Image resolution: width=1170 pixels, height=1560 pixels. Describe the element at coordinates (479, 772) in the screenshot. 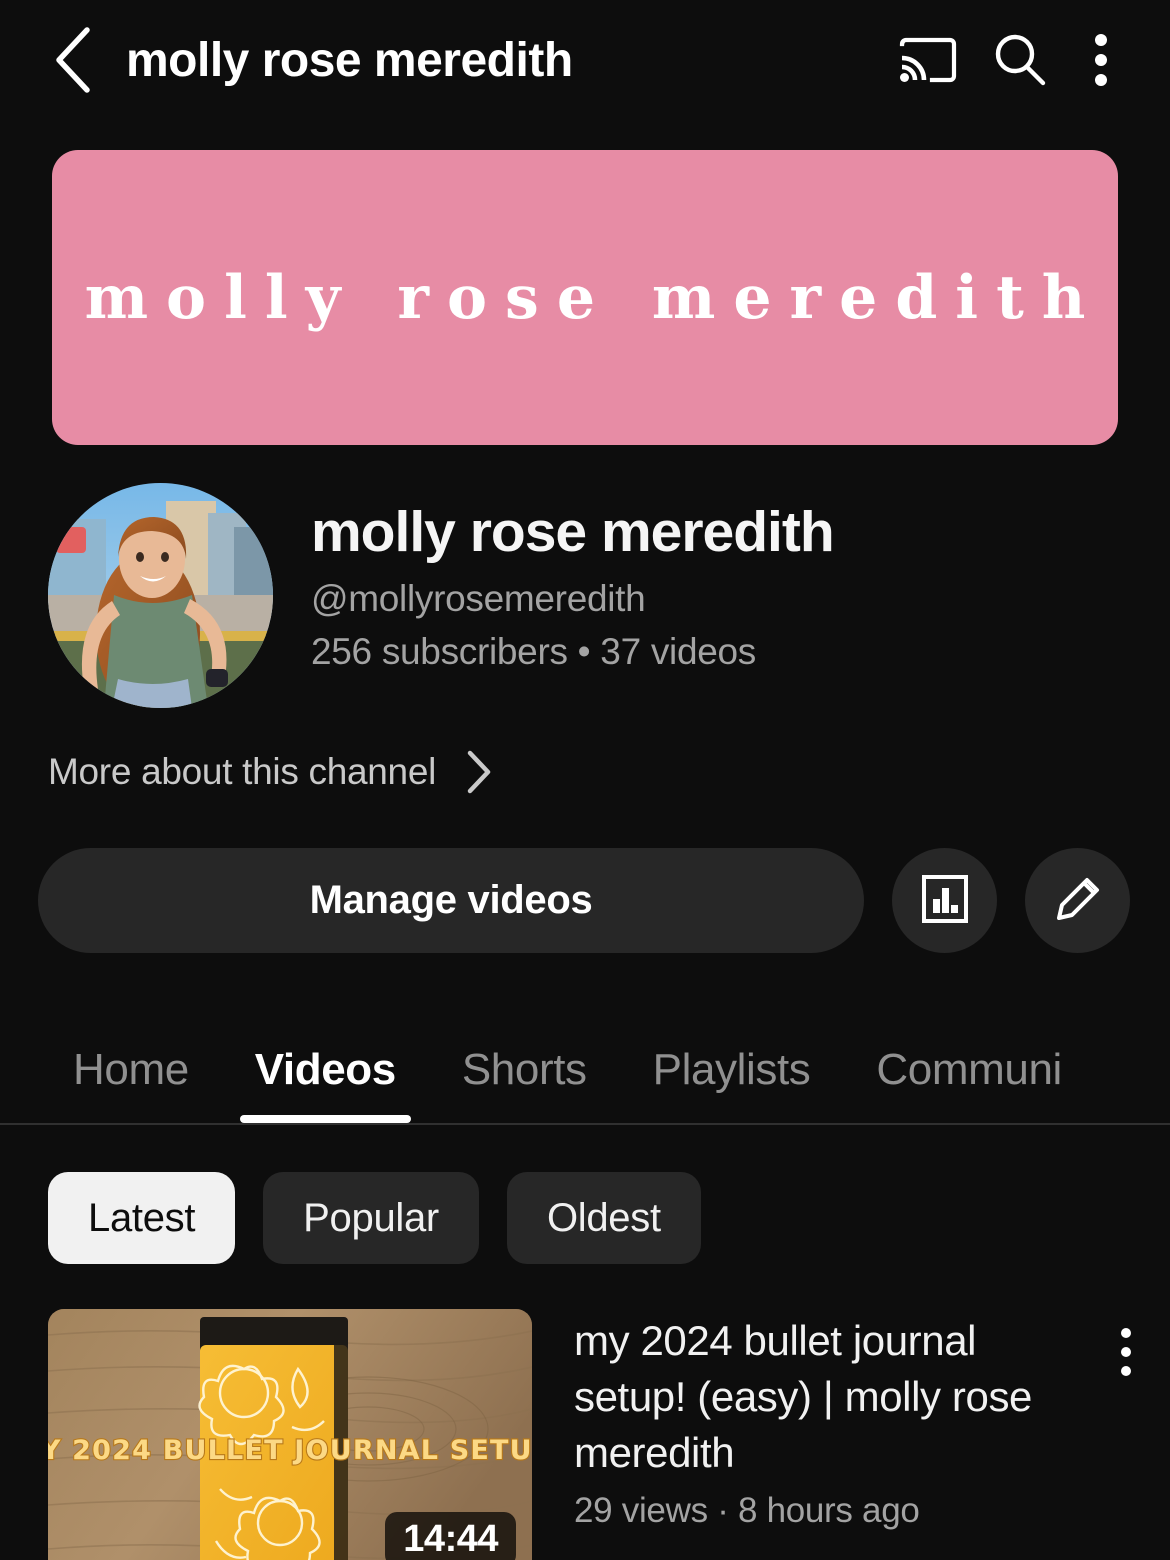

I see `chevron-right-icon` at that location.